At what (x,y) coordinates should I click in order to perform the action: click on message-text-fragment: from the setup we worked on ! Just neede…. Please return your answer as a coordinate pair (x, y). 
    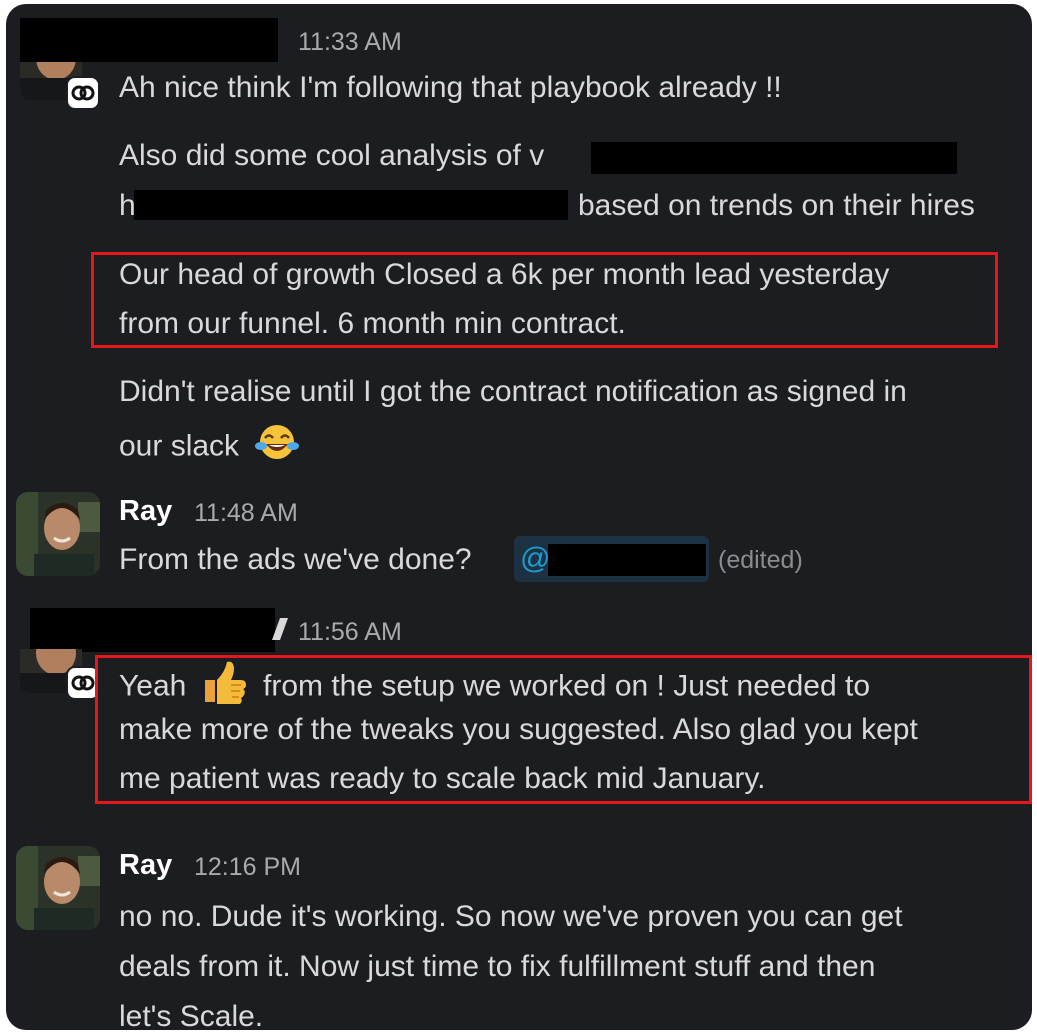
    Looking at the image, I should click on (567, 686).